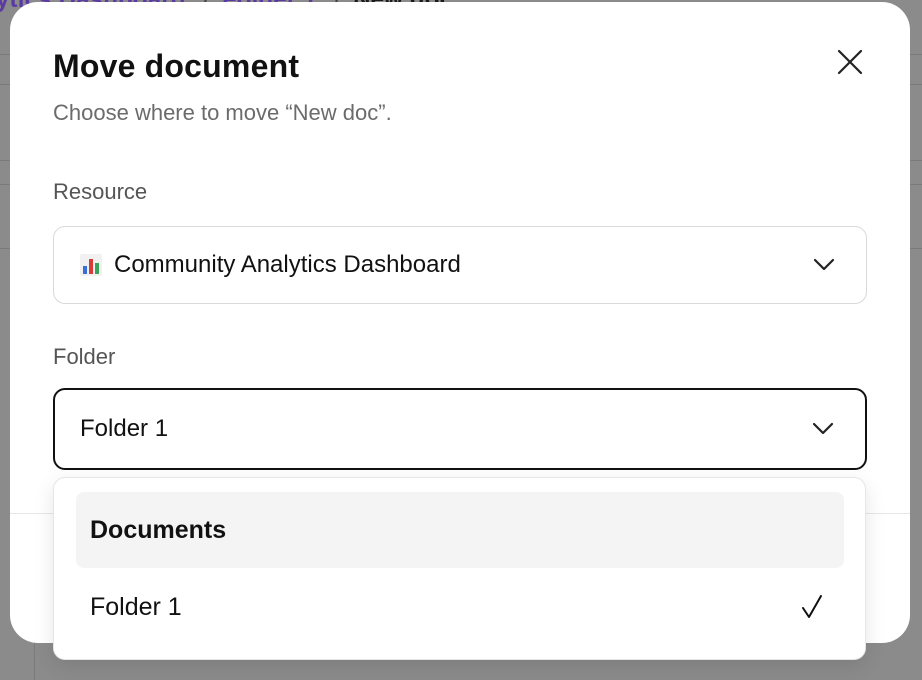 The height and width of the screenshot is (680, 922). What do you see at coordinates (812, 606) in the screenshot?
I see `checkmark-icon` at bounding box center [812, 606].